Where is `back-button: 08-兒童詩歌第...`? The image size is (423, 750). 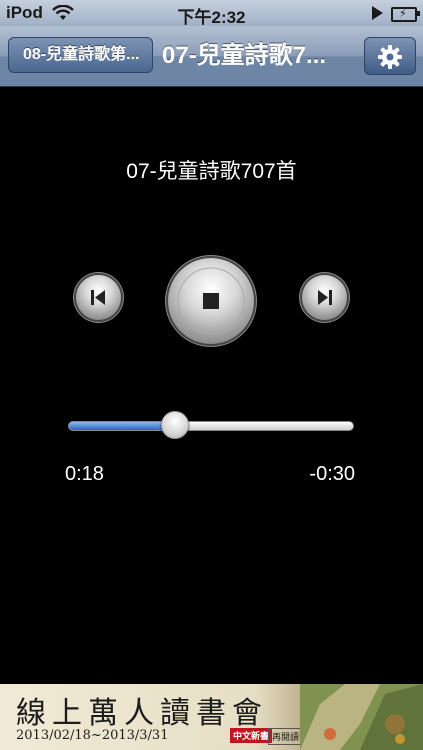
back-button: 08-兒童詩歌第... is located at coordinates (80, 55).